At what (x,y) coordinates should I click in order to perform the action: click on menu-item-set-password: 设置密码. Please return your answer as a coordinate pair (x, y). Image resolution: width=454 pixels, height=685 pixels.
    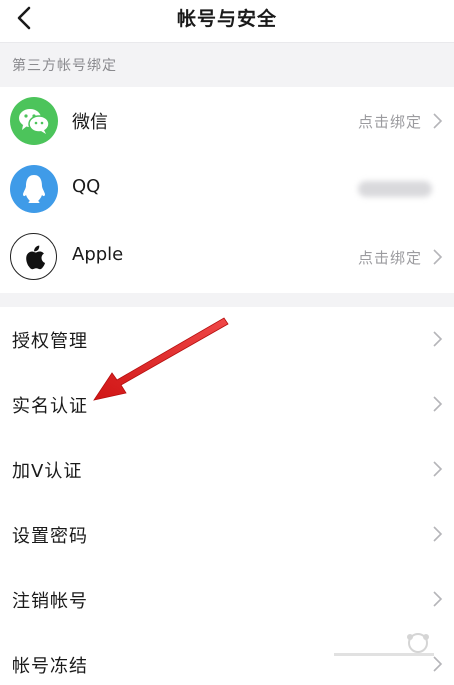
    Looking at the image, I should click on (227, 534).